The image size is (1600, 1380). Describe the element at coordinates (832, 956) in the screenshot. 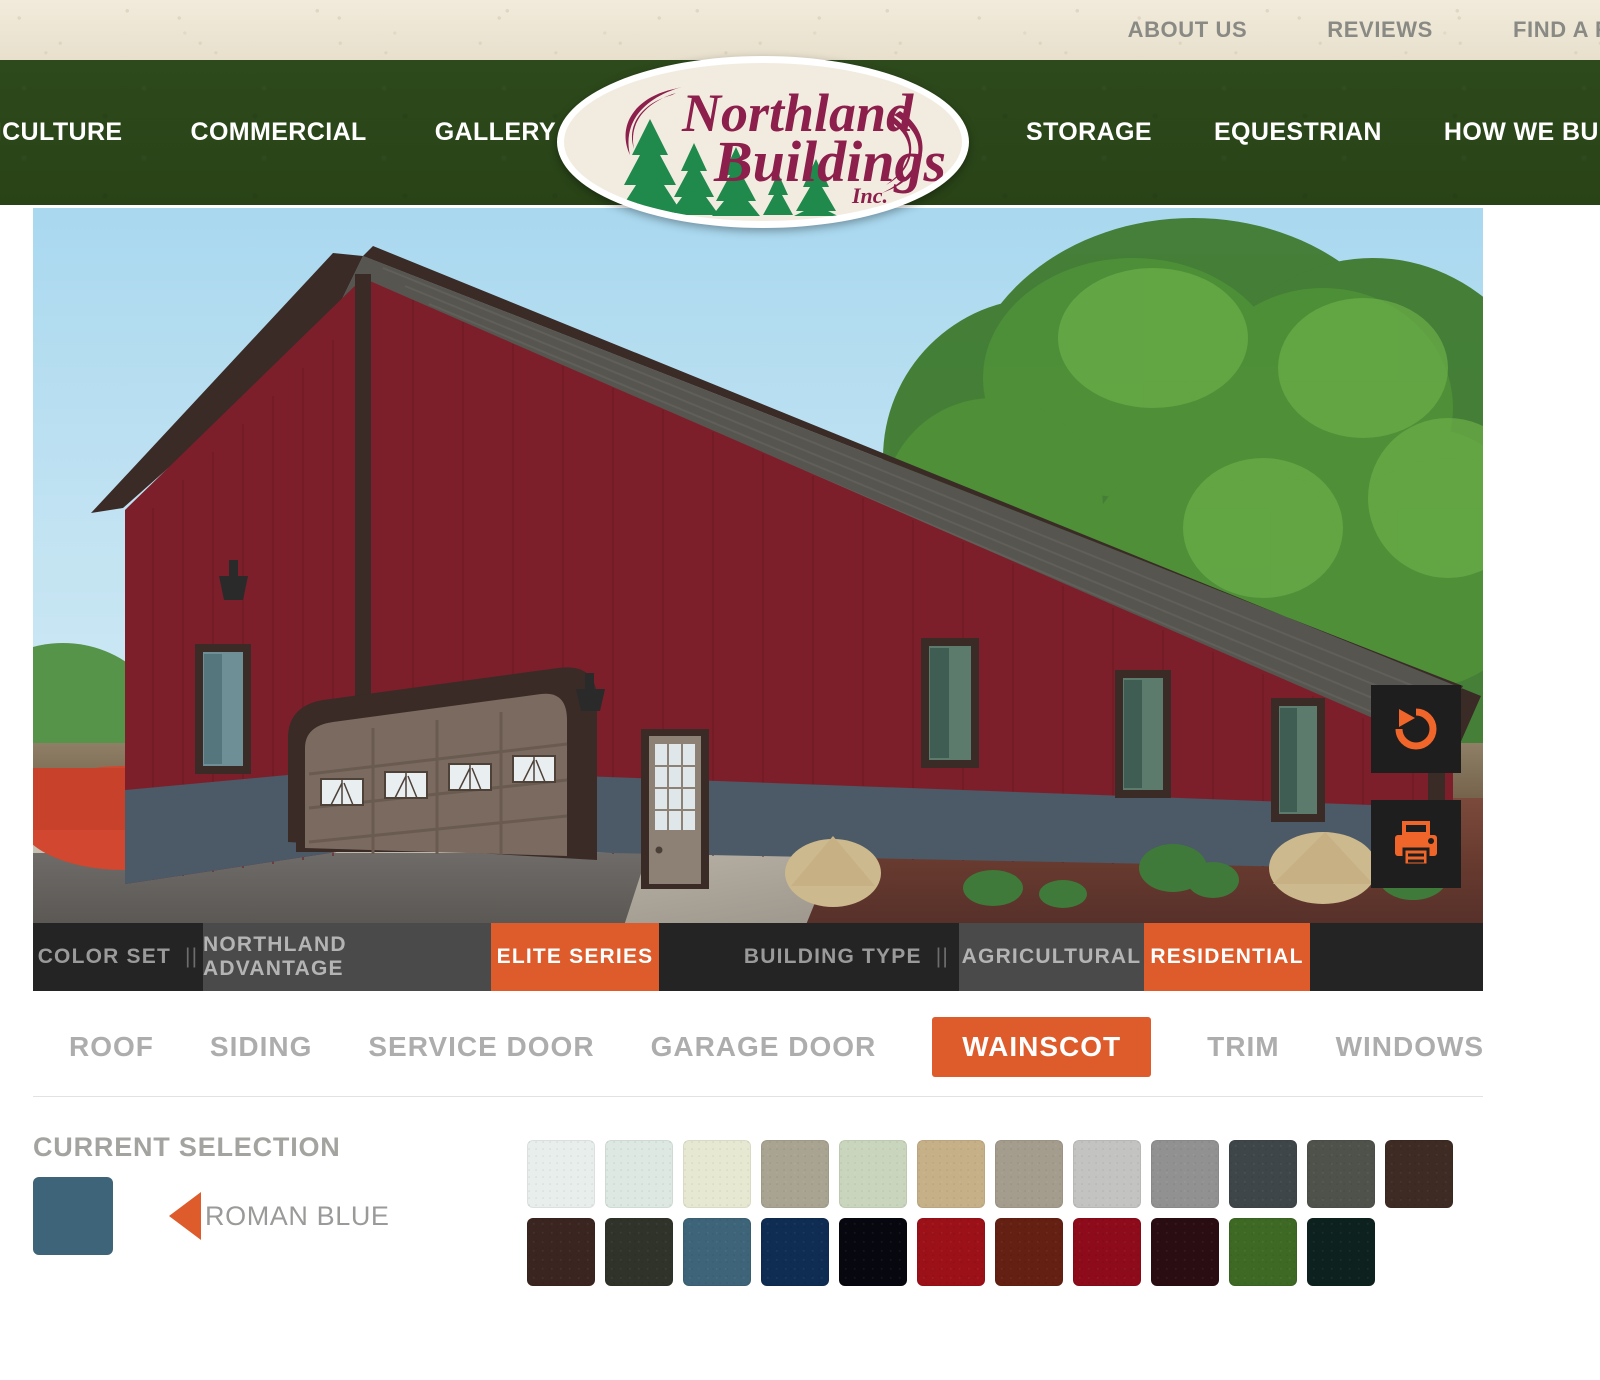

I see `building-type-label-text: BUILDING TYPE` at that location.